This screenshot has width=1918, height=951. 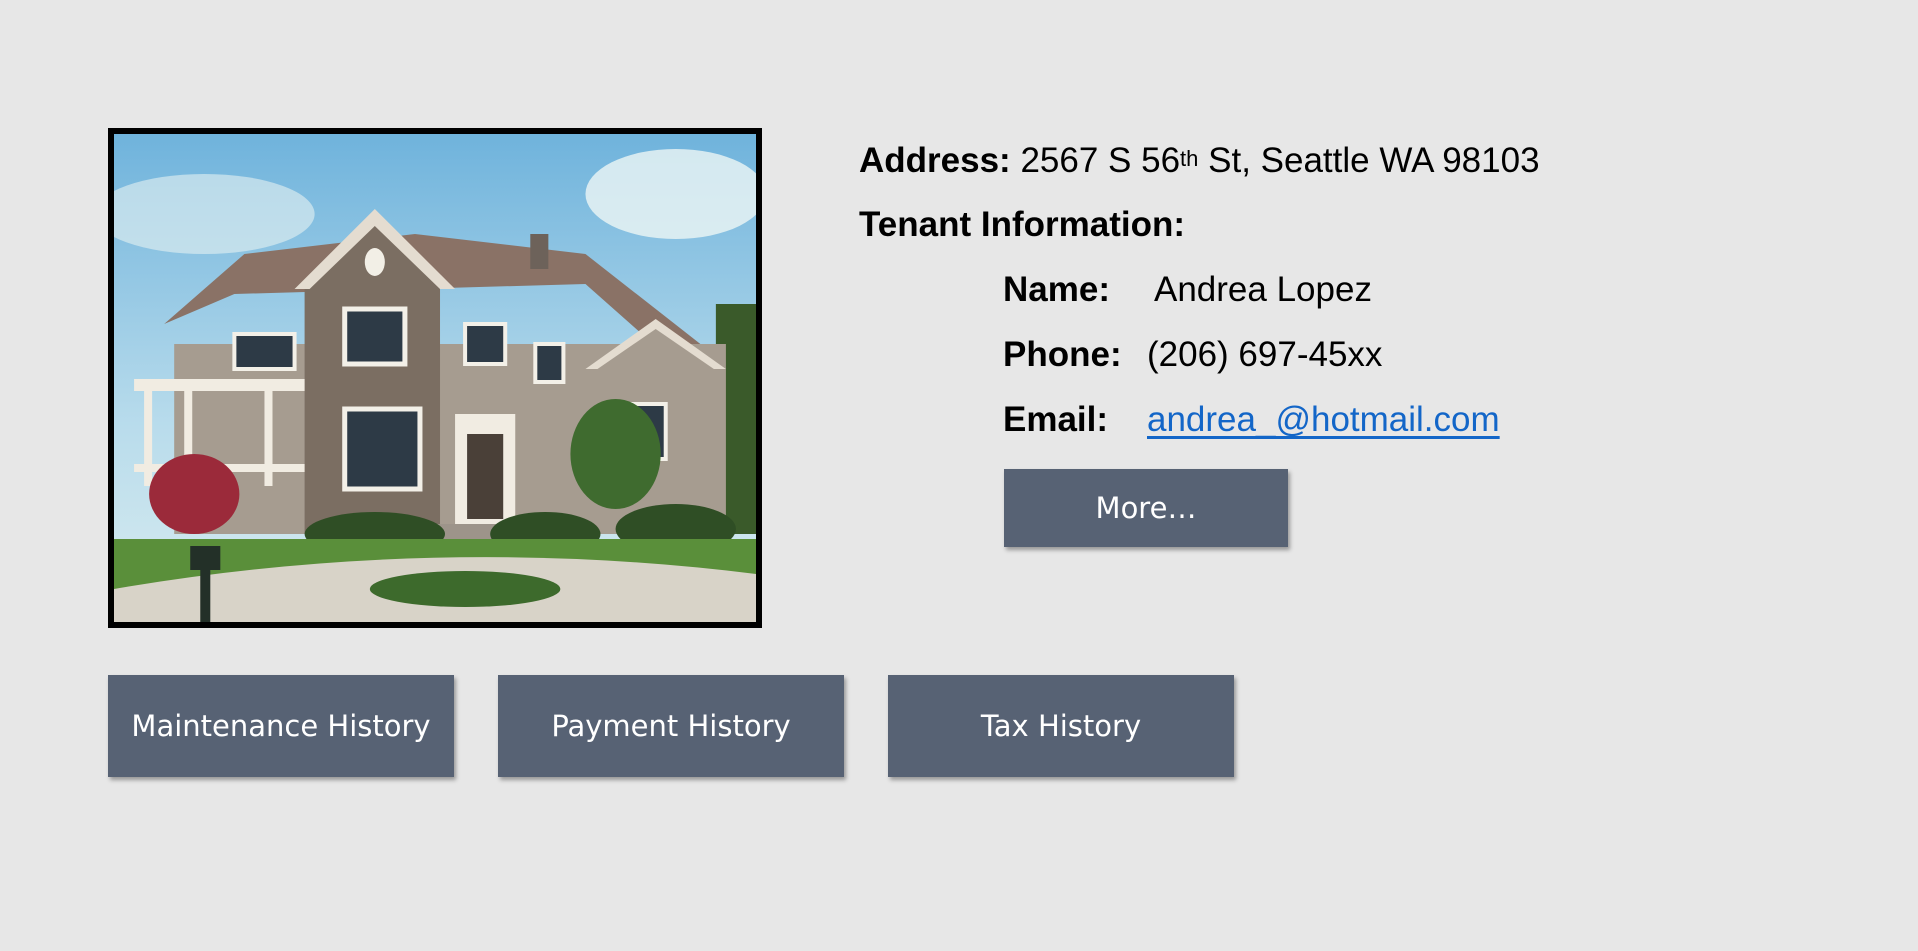 What do you see at coordinates (1062, 354) in the screenshot?
I see `tenant-phone-label: Phone:` at bounding box center [1062, 354].